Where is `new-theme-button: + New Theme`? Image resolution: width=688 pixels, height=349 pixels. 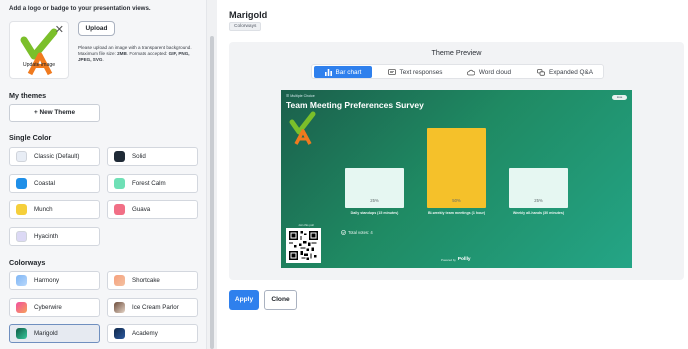
new-theme-button: + New Theme is located at coordinates (54, 113).